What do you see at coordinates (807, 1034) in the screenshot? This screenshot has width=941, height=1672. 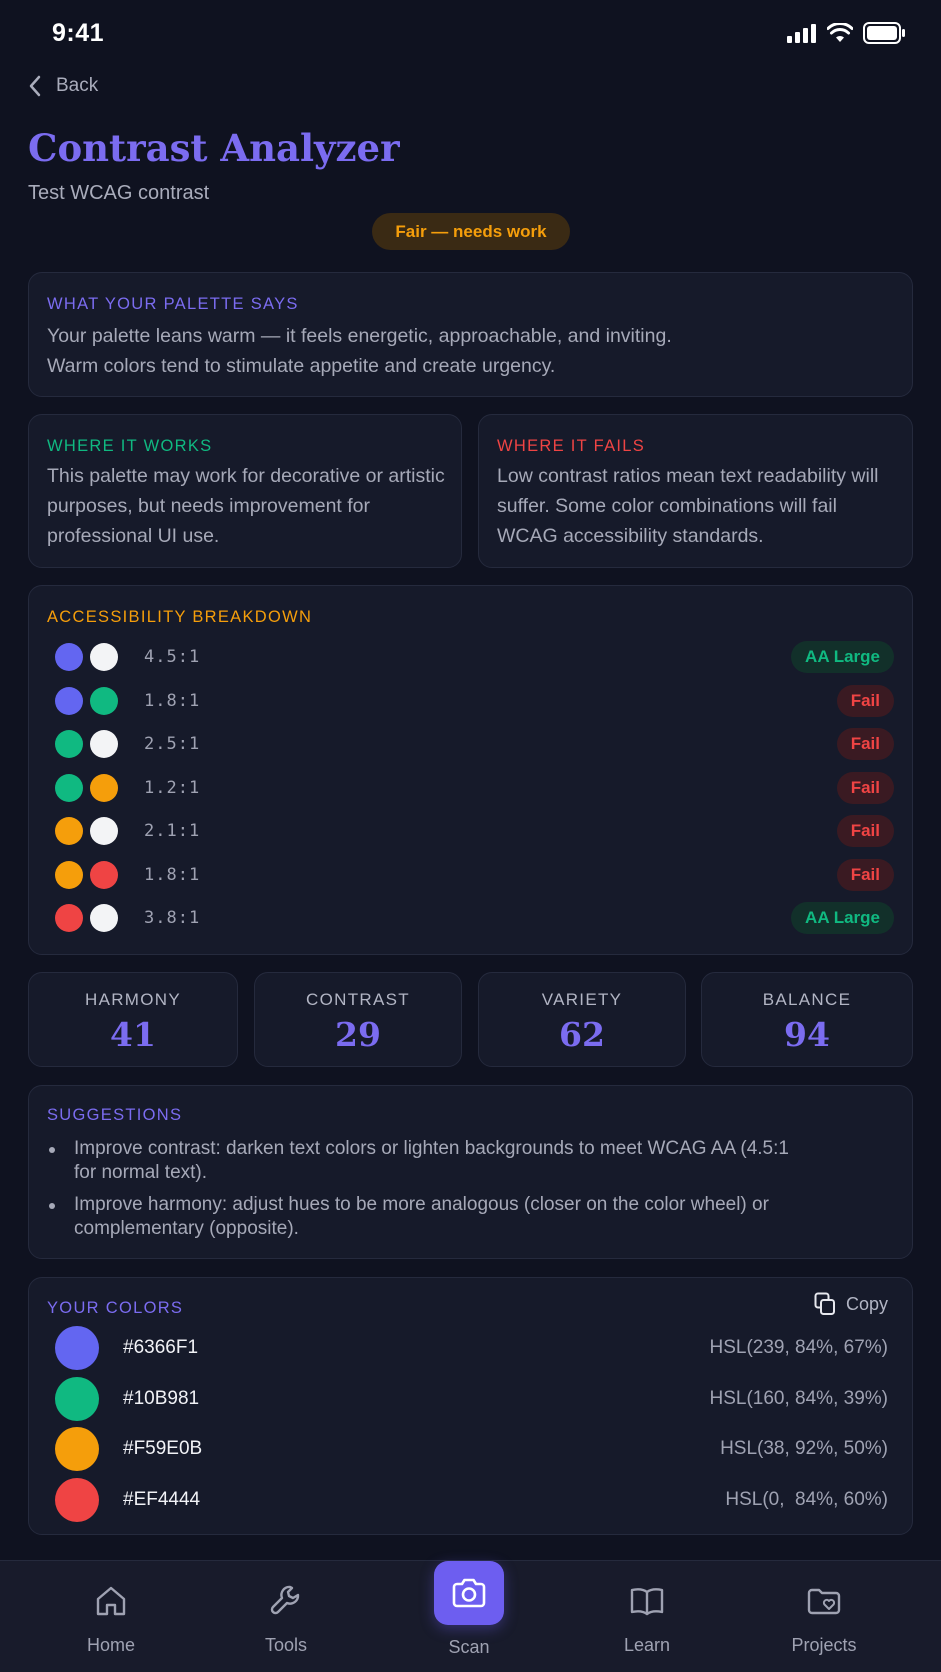 I see `score-value: 94` at bounding box center [807, 1034].